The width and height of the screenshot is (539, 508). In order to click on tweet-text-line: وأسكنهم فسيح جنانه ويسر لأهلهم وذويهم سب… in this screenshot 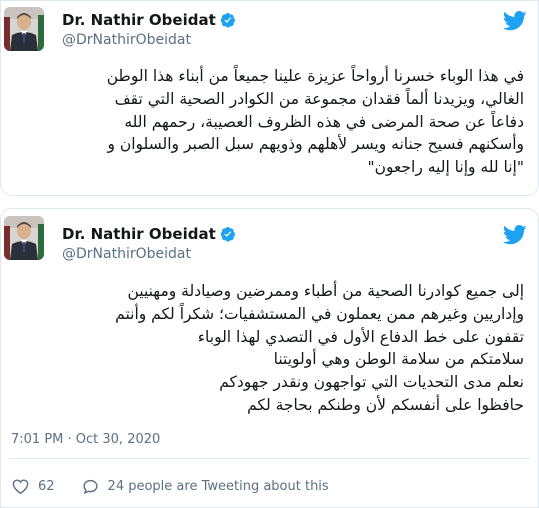, I will do `click(315, 144)`.